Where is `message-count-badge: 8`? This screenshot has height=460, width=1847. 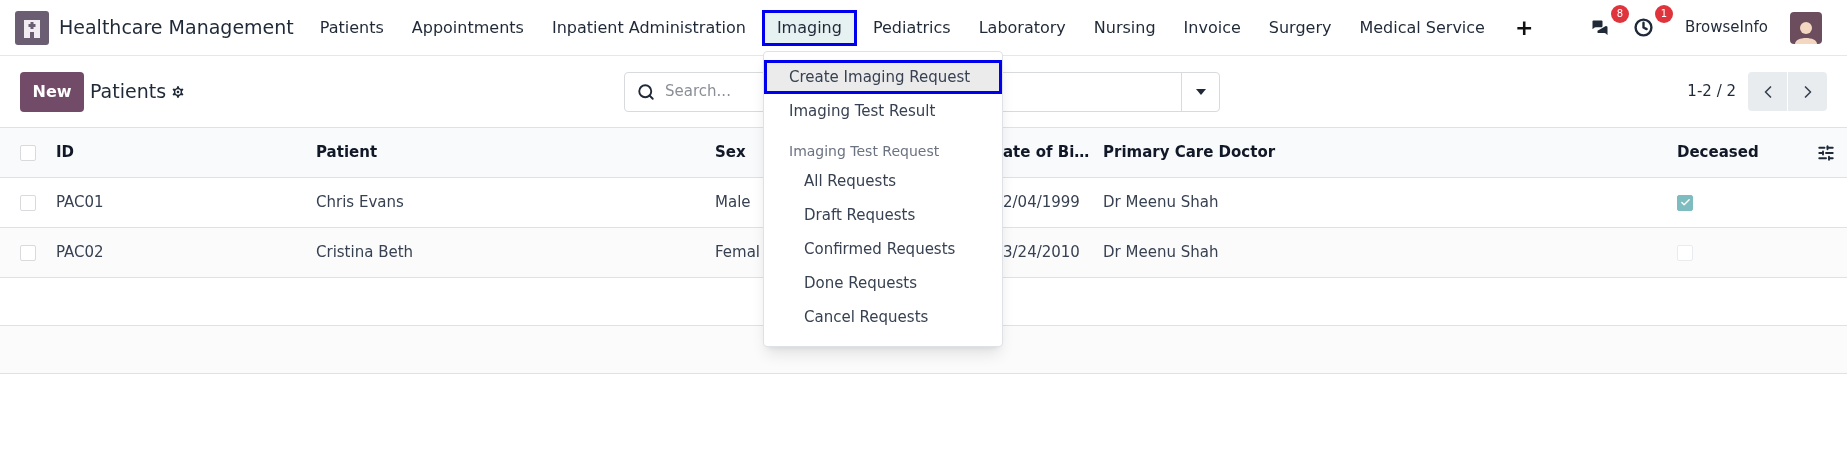
message-count-badge: 8 is located at coordinates (1620, 13).